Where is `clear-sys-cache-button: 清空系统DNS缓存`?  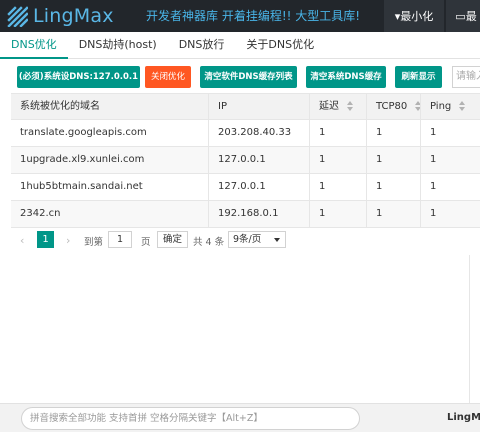
clear-sys-cache-button: 清空系统DNS缓存 is located at coordinates (346, 77).